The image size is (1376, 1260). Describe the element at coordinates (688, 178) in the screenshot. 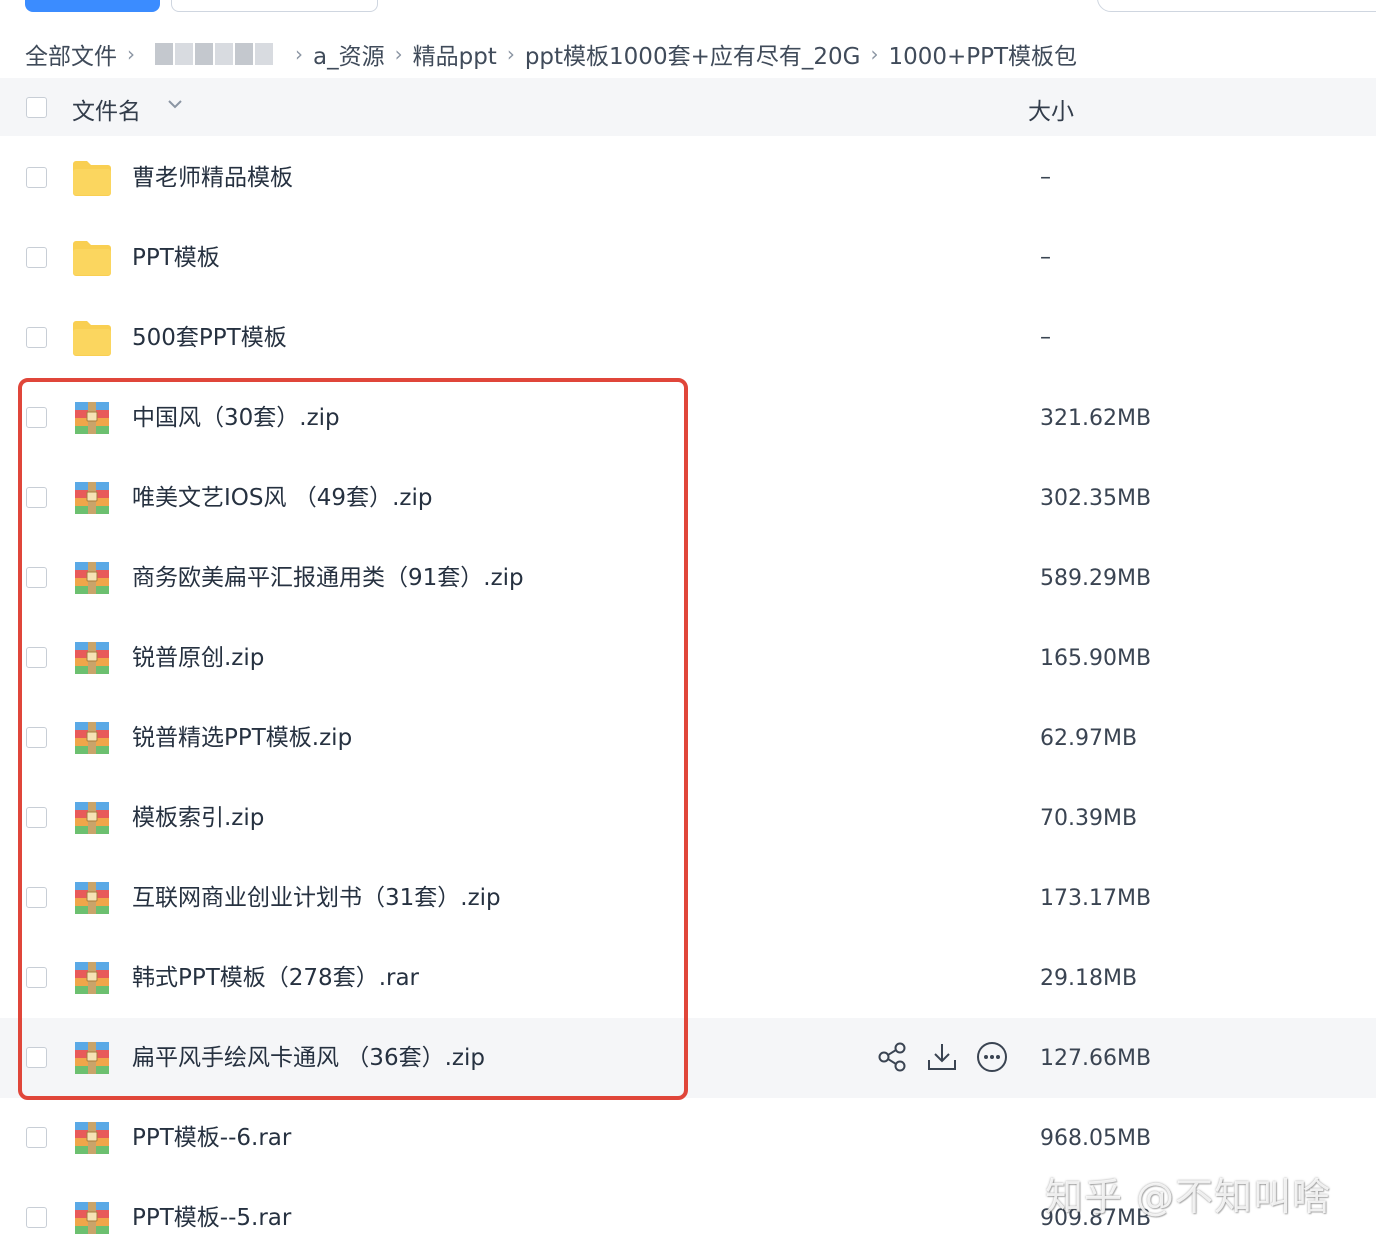

I see `file-row: 曹老师精品模板 –` at that location.